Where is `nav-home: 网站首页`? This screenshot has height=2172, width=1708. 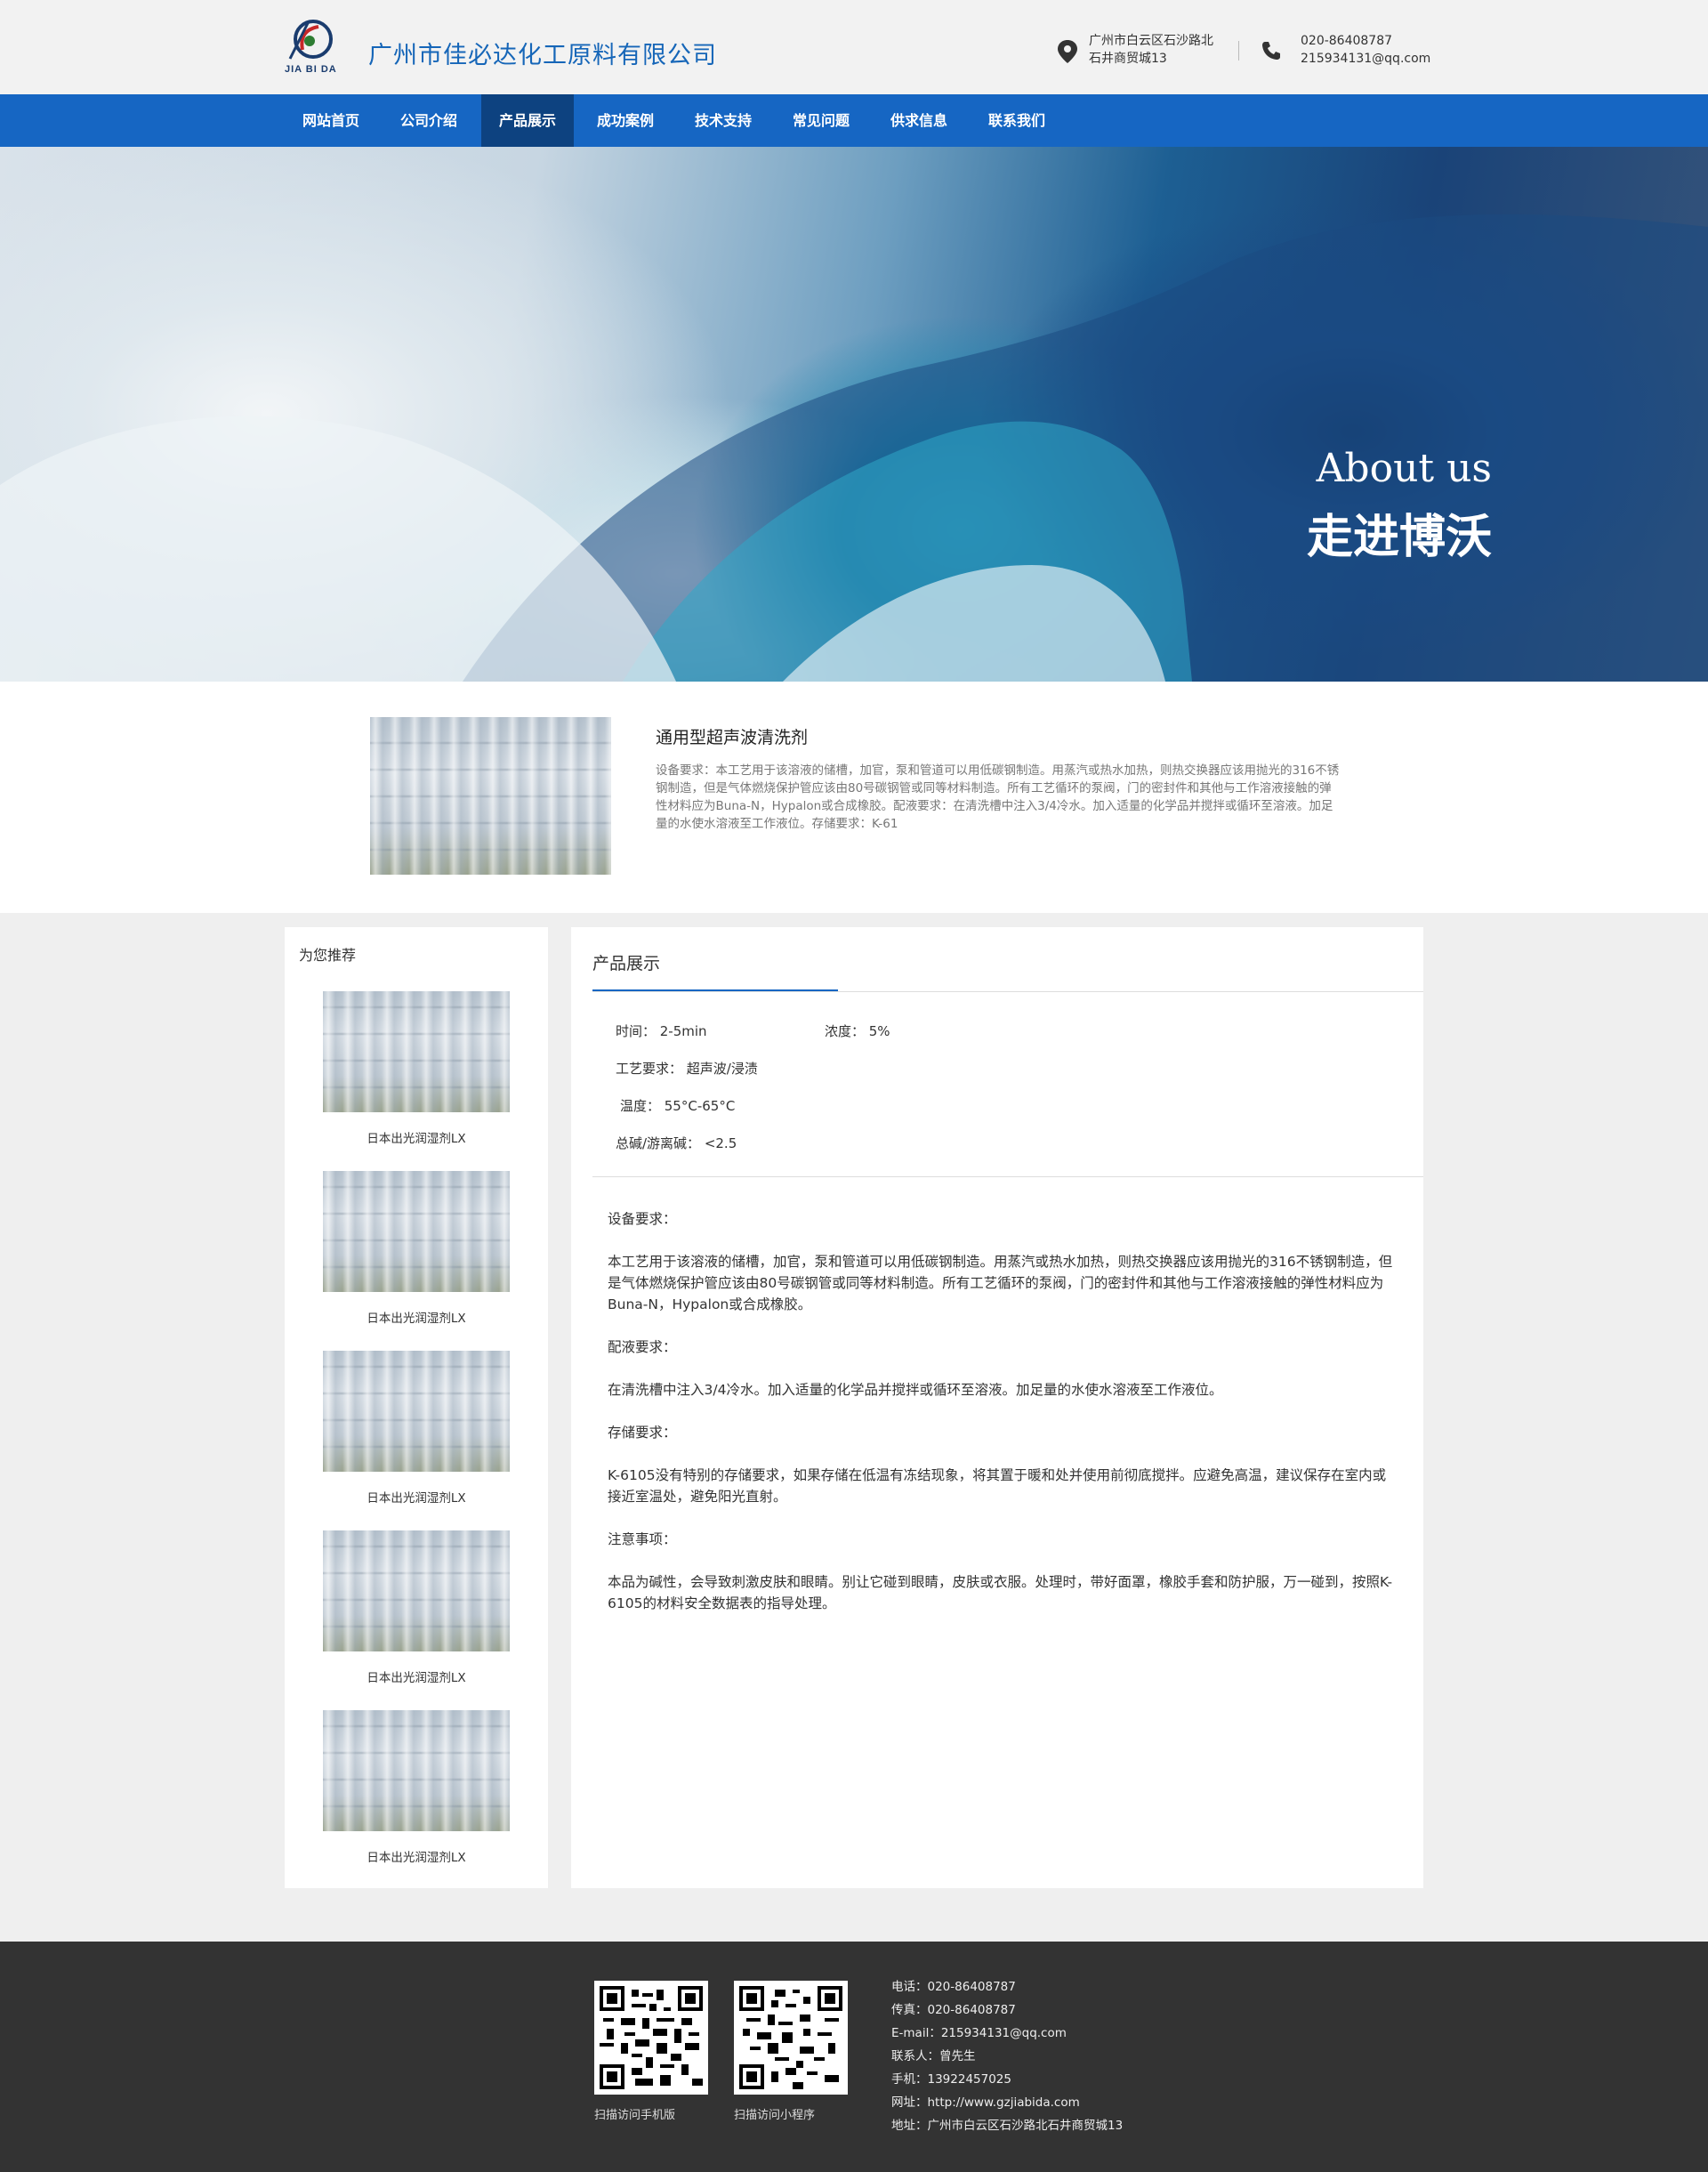
nav-home: 网站首页 is located at coordinates (331, 120).